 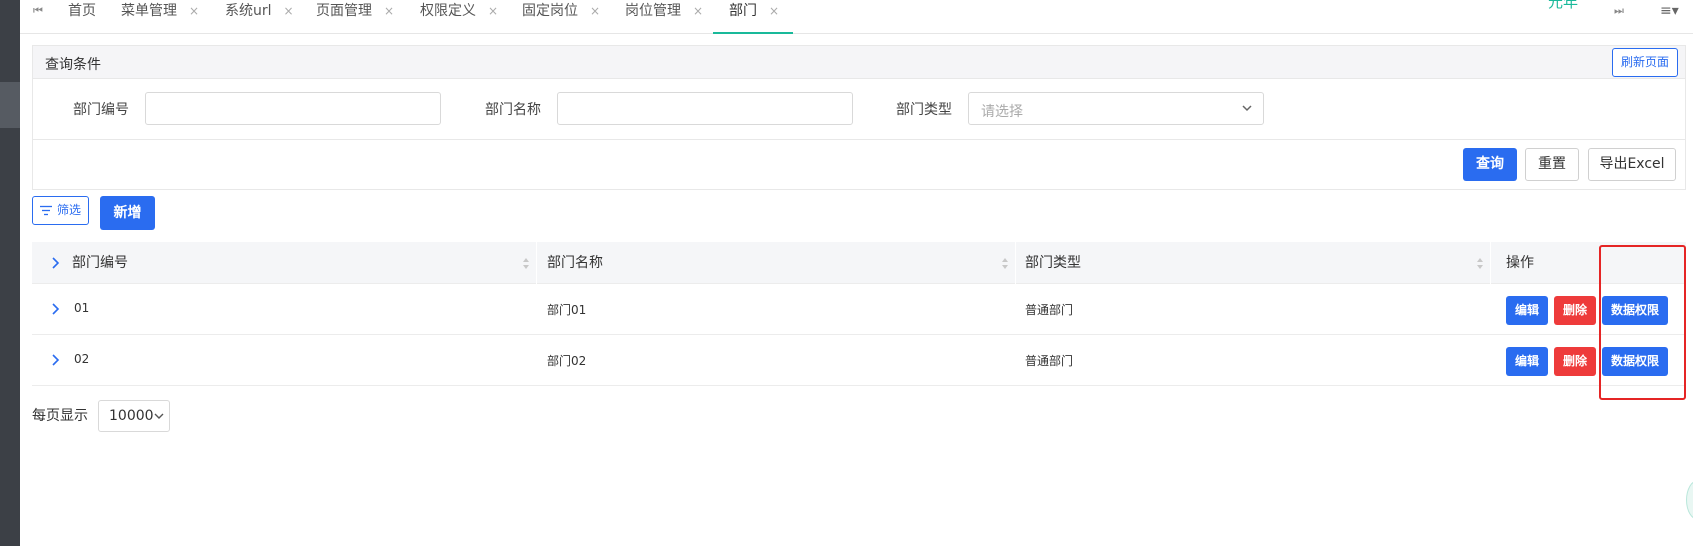 I want to click on filter-icon, so click(x=46, y=210).